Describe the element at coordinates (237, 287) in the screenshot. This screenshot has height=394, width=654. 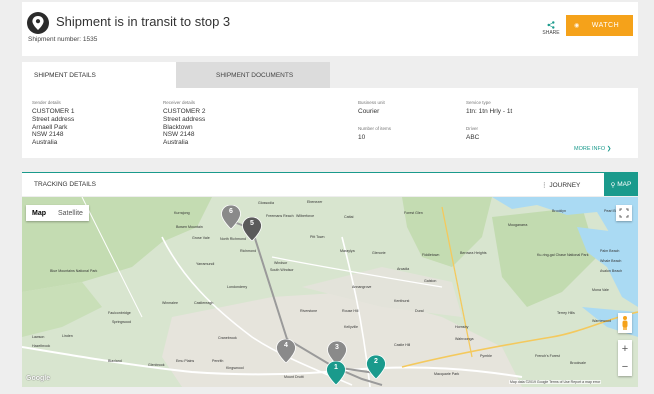
I see `map-place-label: Londonderry` at that location.